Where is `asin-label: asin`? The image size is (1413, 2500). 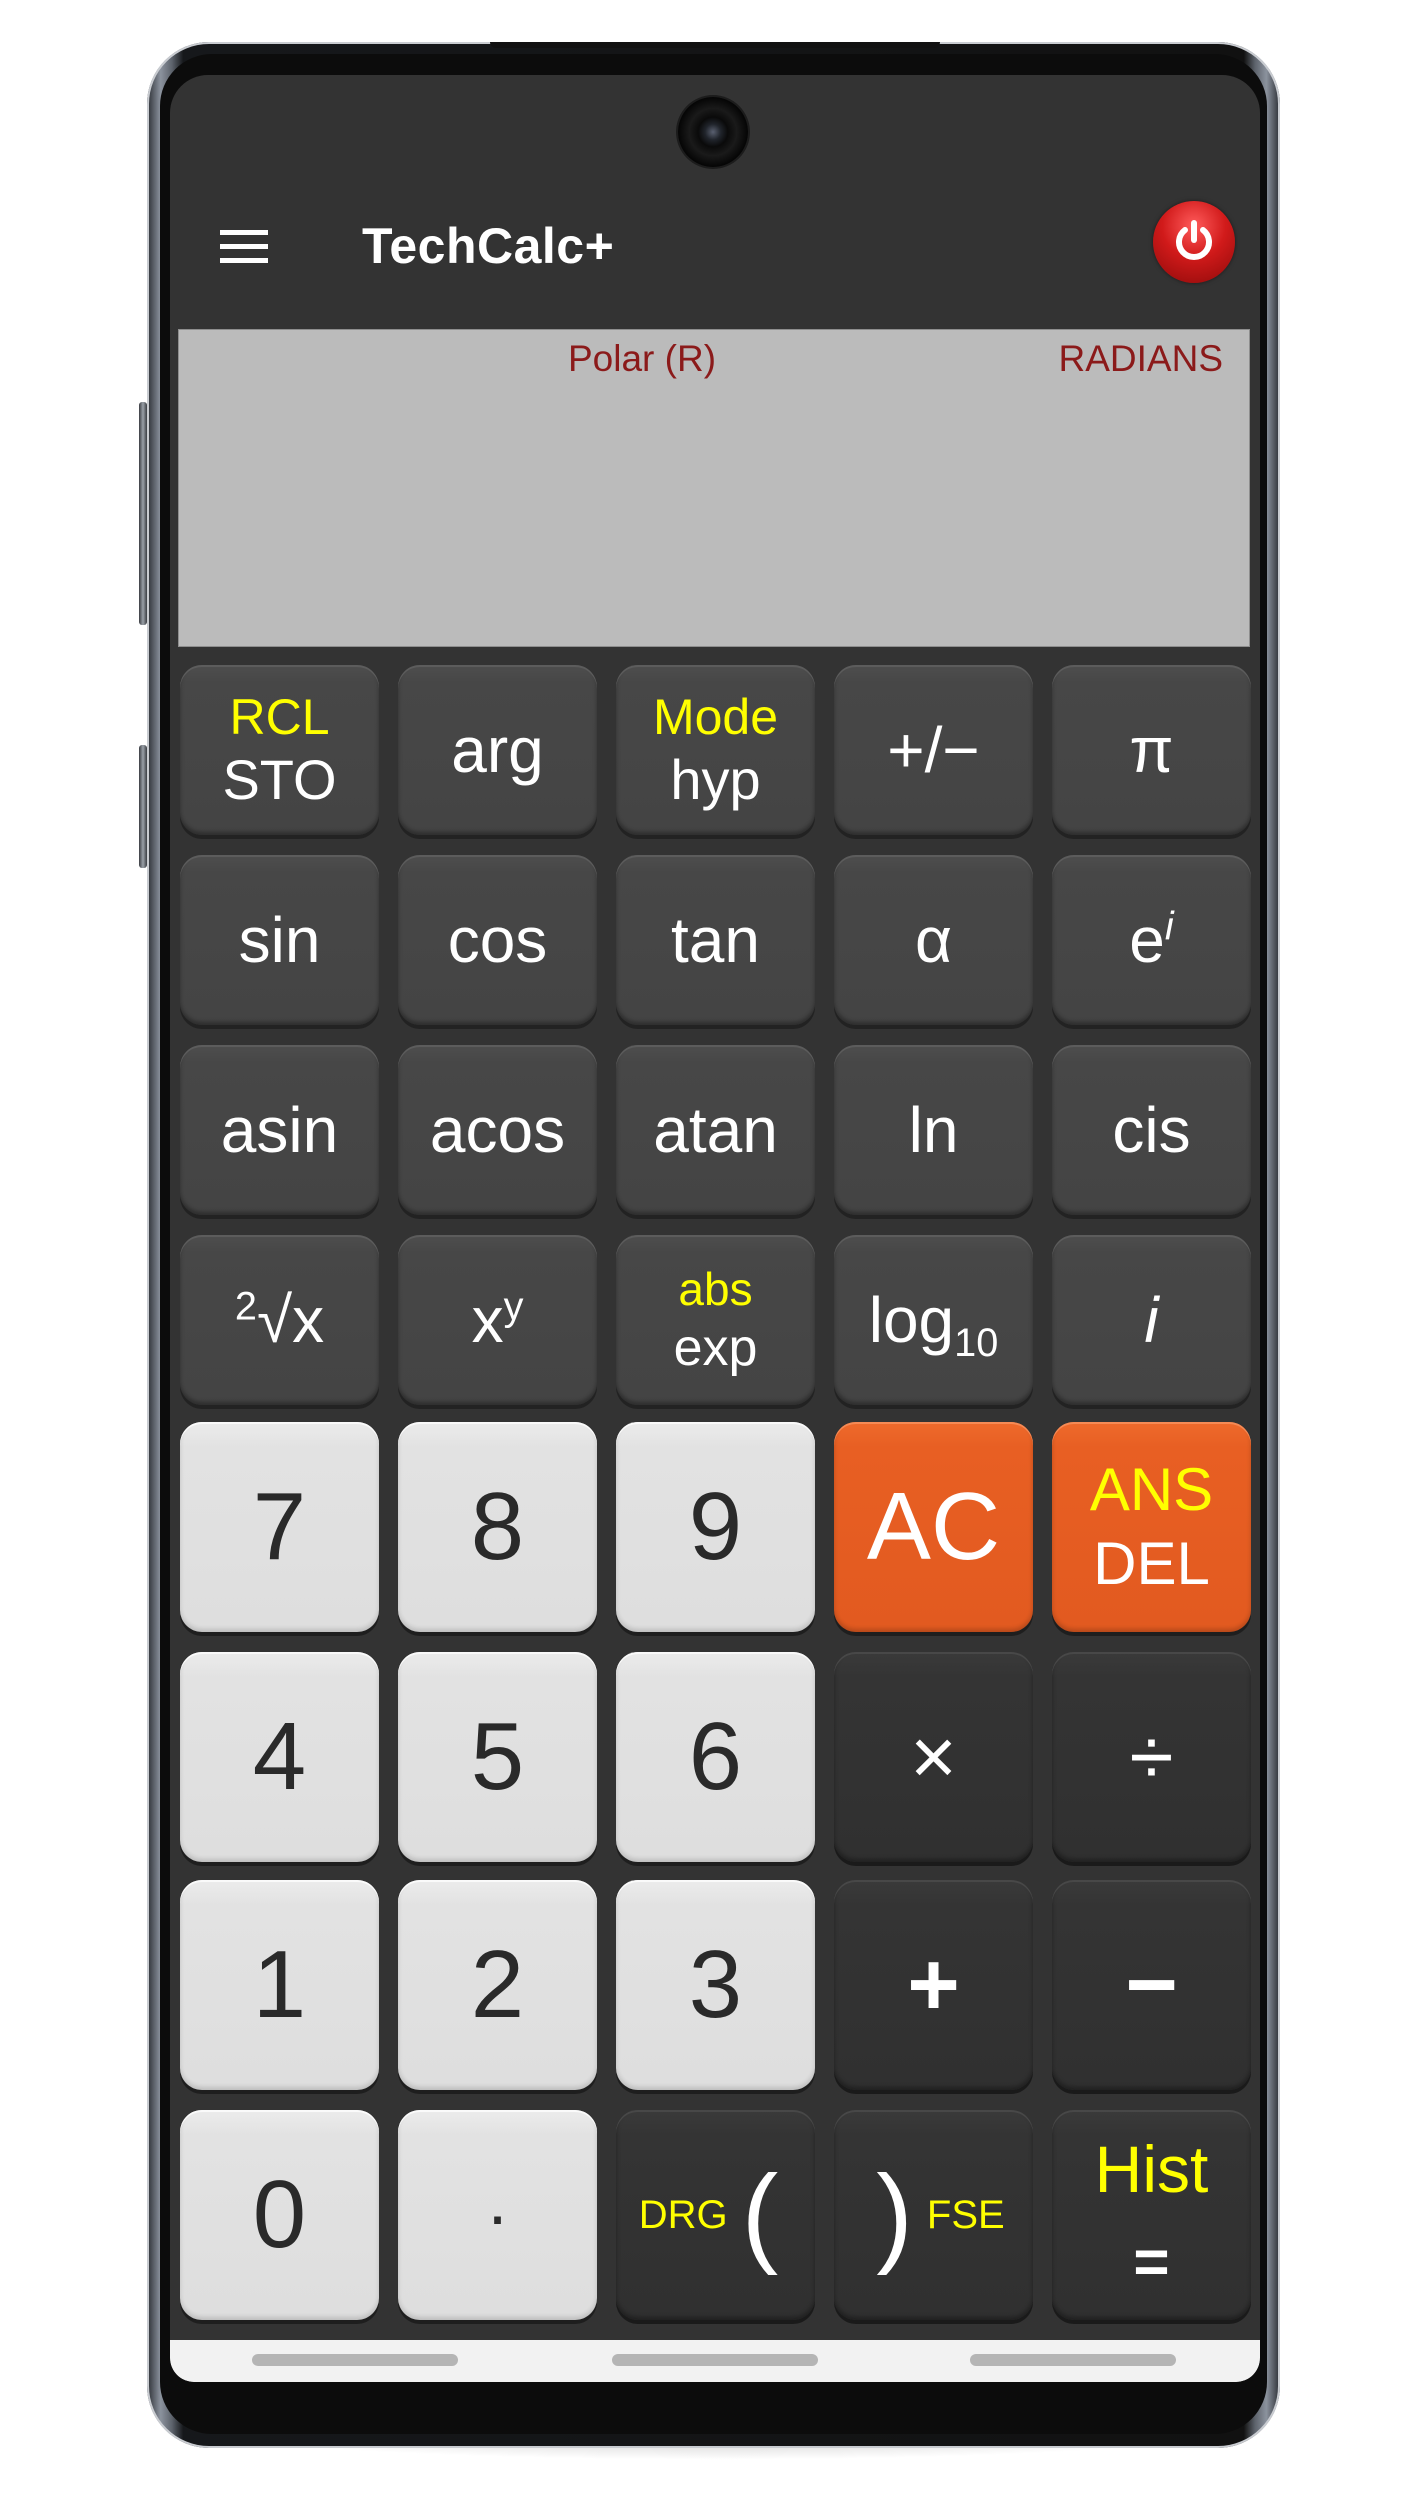
asin-label: asin is located at coordinates (279, 1130).